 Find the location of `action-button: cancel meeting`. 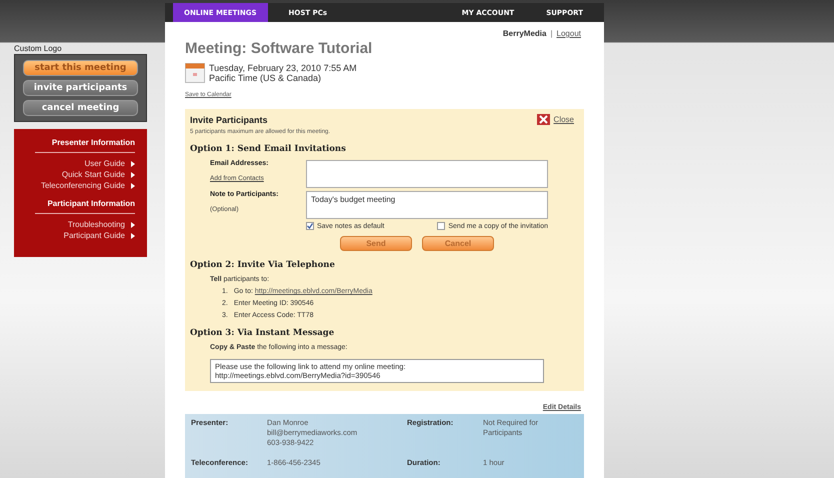

action-button: cancel meeting is located at coordinates (80, 108).